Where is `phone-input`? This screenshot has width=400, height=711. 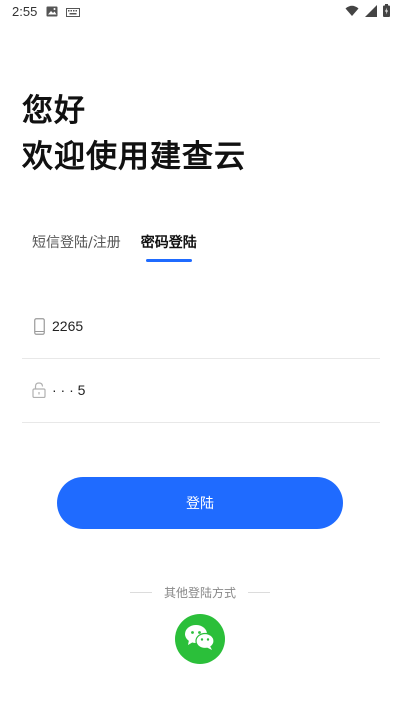
phone-input is located at coordinates (202, 326).